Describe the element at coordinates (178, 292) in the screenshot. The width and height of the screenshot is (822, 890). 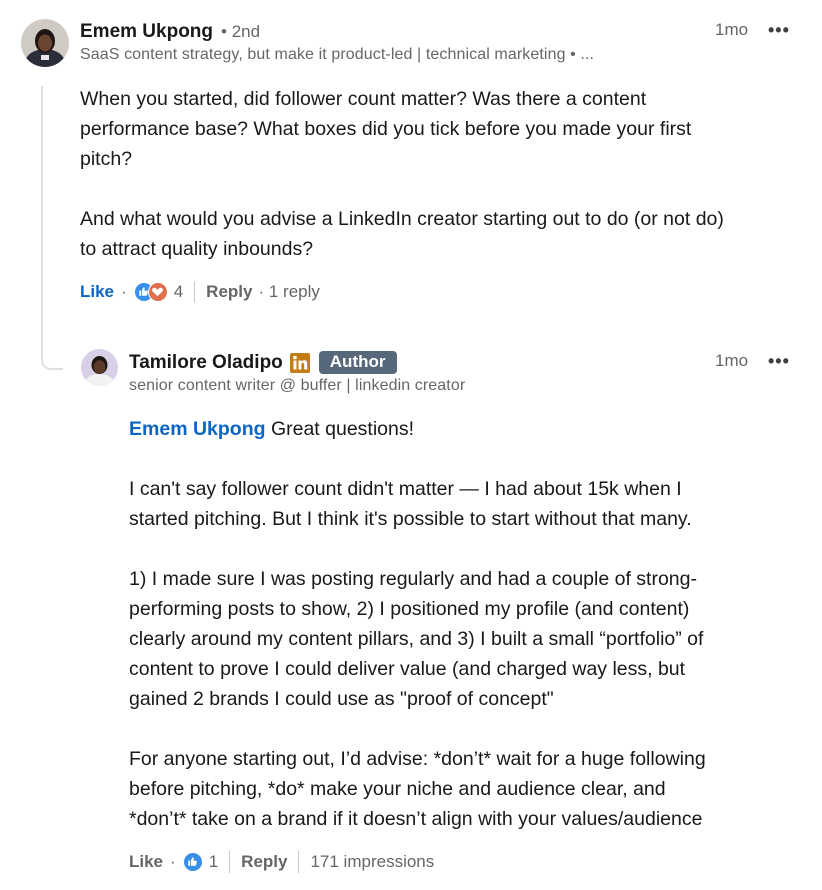
I see `reaction-count: 4` at that location.